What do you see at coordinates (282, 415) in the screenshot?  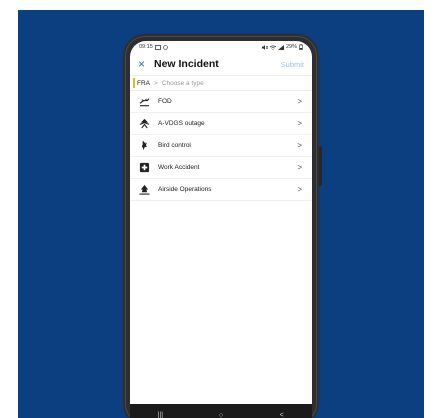 I see `back-button: <` at bounding box center [282, 415].